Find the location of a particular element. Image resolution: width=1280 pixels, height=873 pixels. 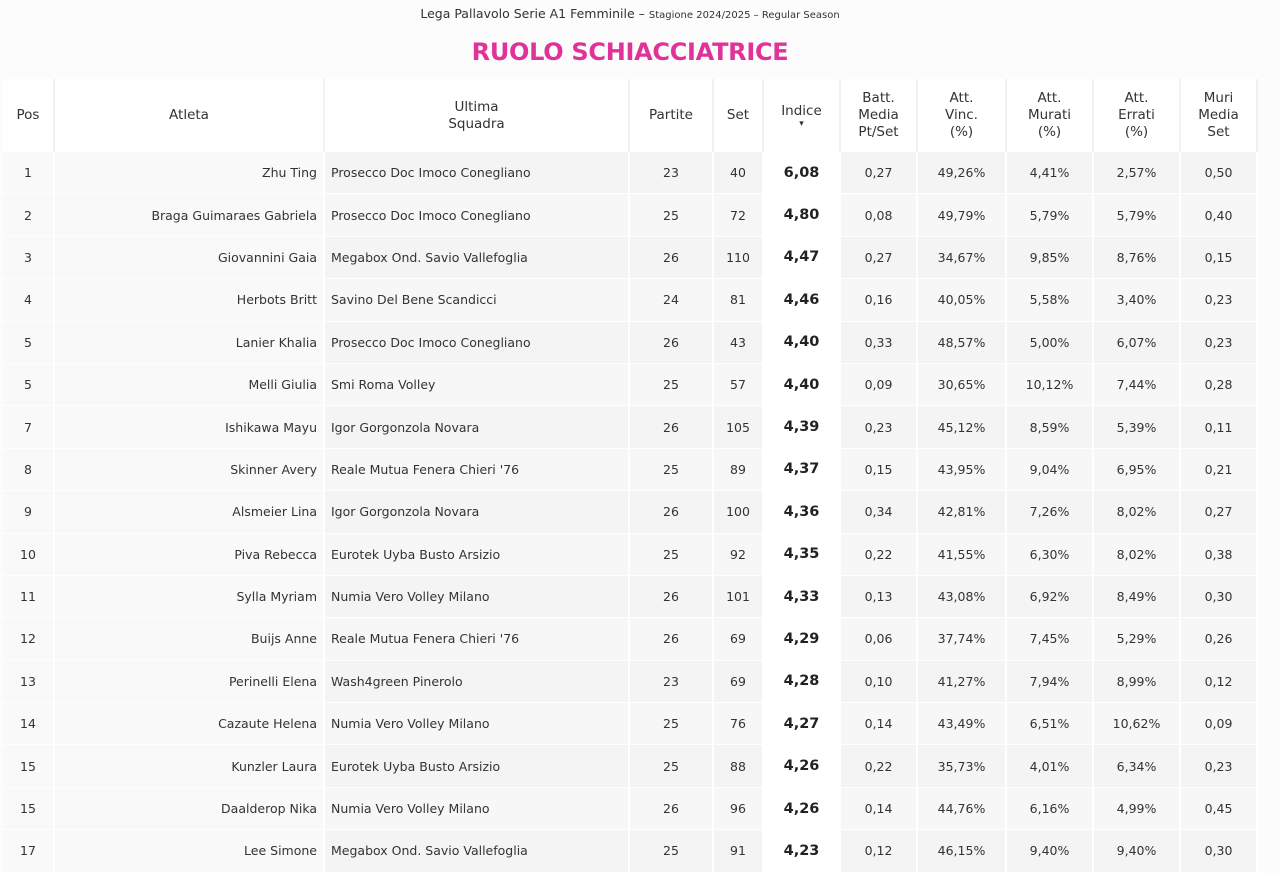

cell-atleta: Skinner Avery is located at coordinates (190, 470).